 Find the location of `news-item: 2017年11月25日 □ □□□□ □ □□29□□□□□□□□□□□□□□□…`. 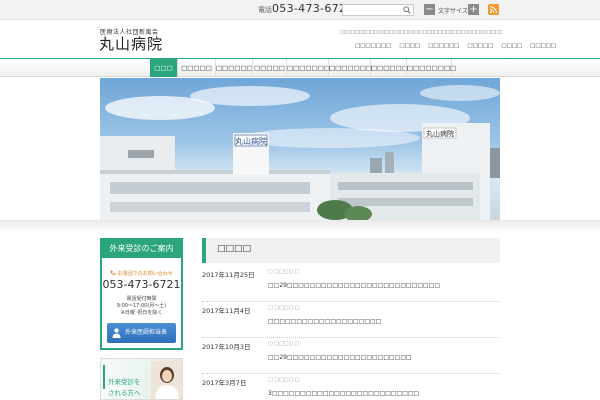

news-item: 2017年11月25日 □ □□□□ □ □□29□□□□□□□□□□□□□□□… is located at coordinates (351, 284).